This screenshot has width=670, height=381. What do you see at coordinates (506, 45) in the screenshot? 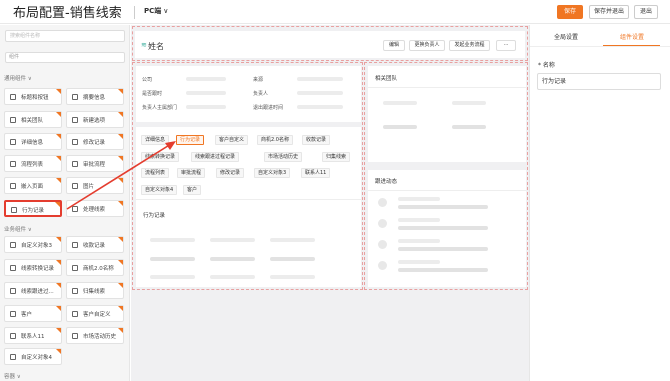
I see `more-button: ···` at bounding box center [506, 45].